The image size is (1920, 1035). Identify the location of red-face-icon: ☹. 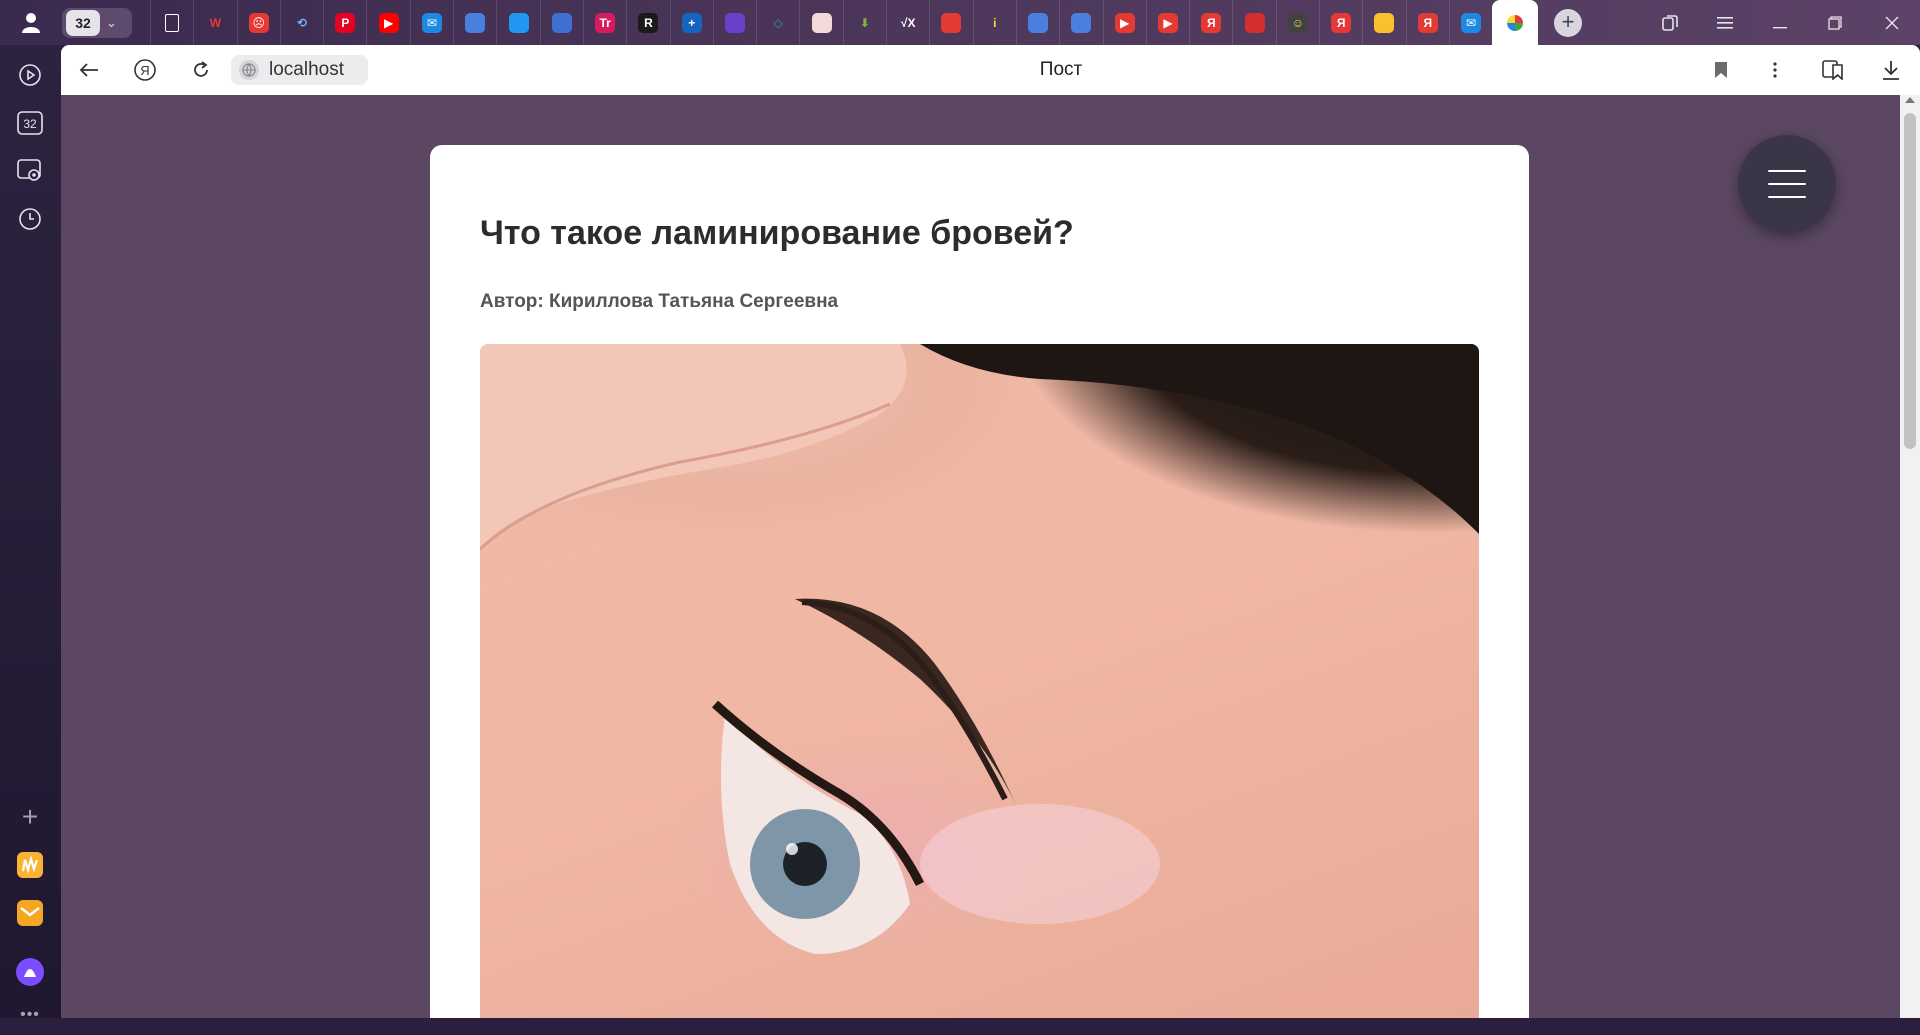
(258, 22).